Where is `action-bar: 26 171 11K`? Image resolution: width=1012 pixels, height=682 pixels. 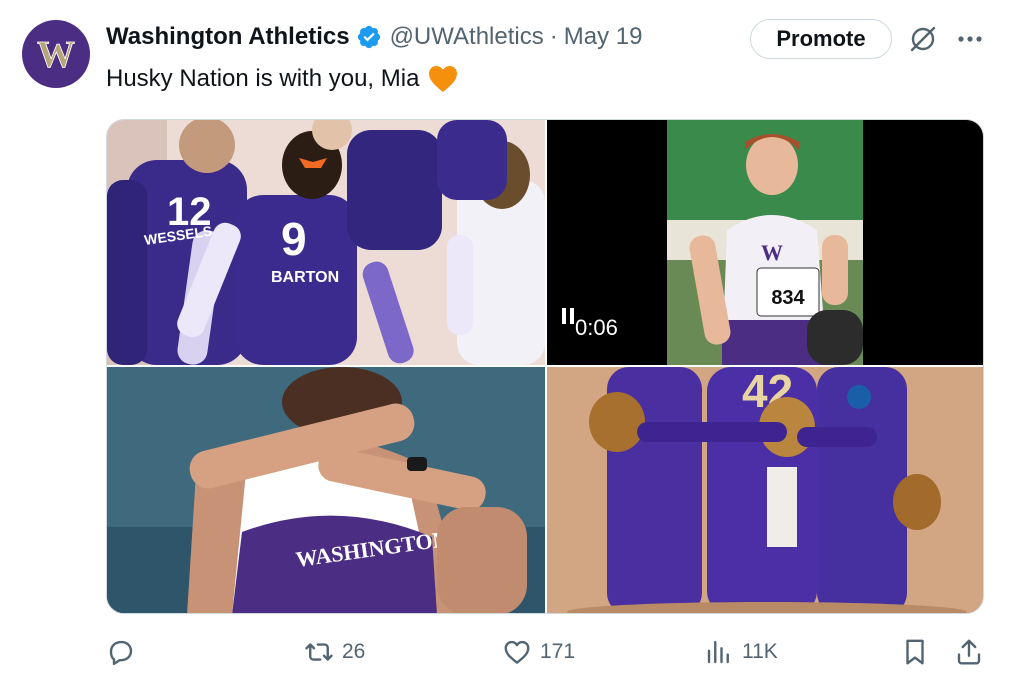 action-bar: 26 171 11K is located at coordinates (506, 652).